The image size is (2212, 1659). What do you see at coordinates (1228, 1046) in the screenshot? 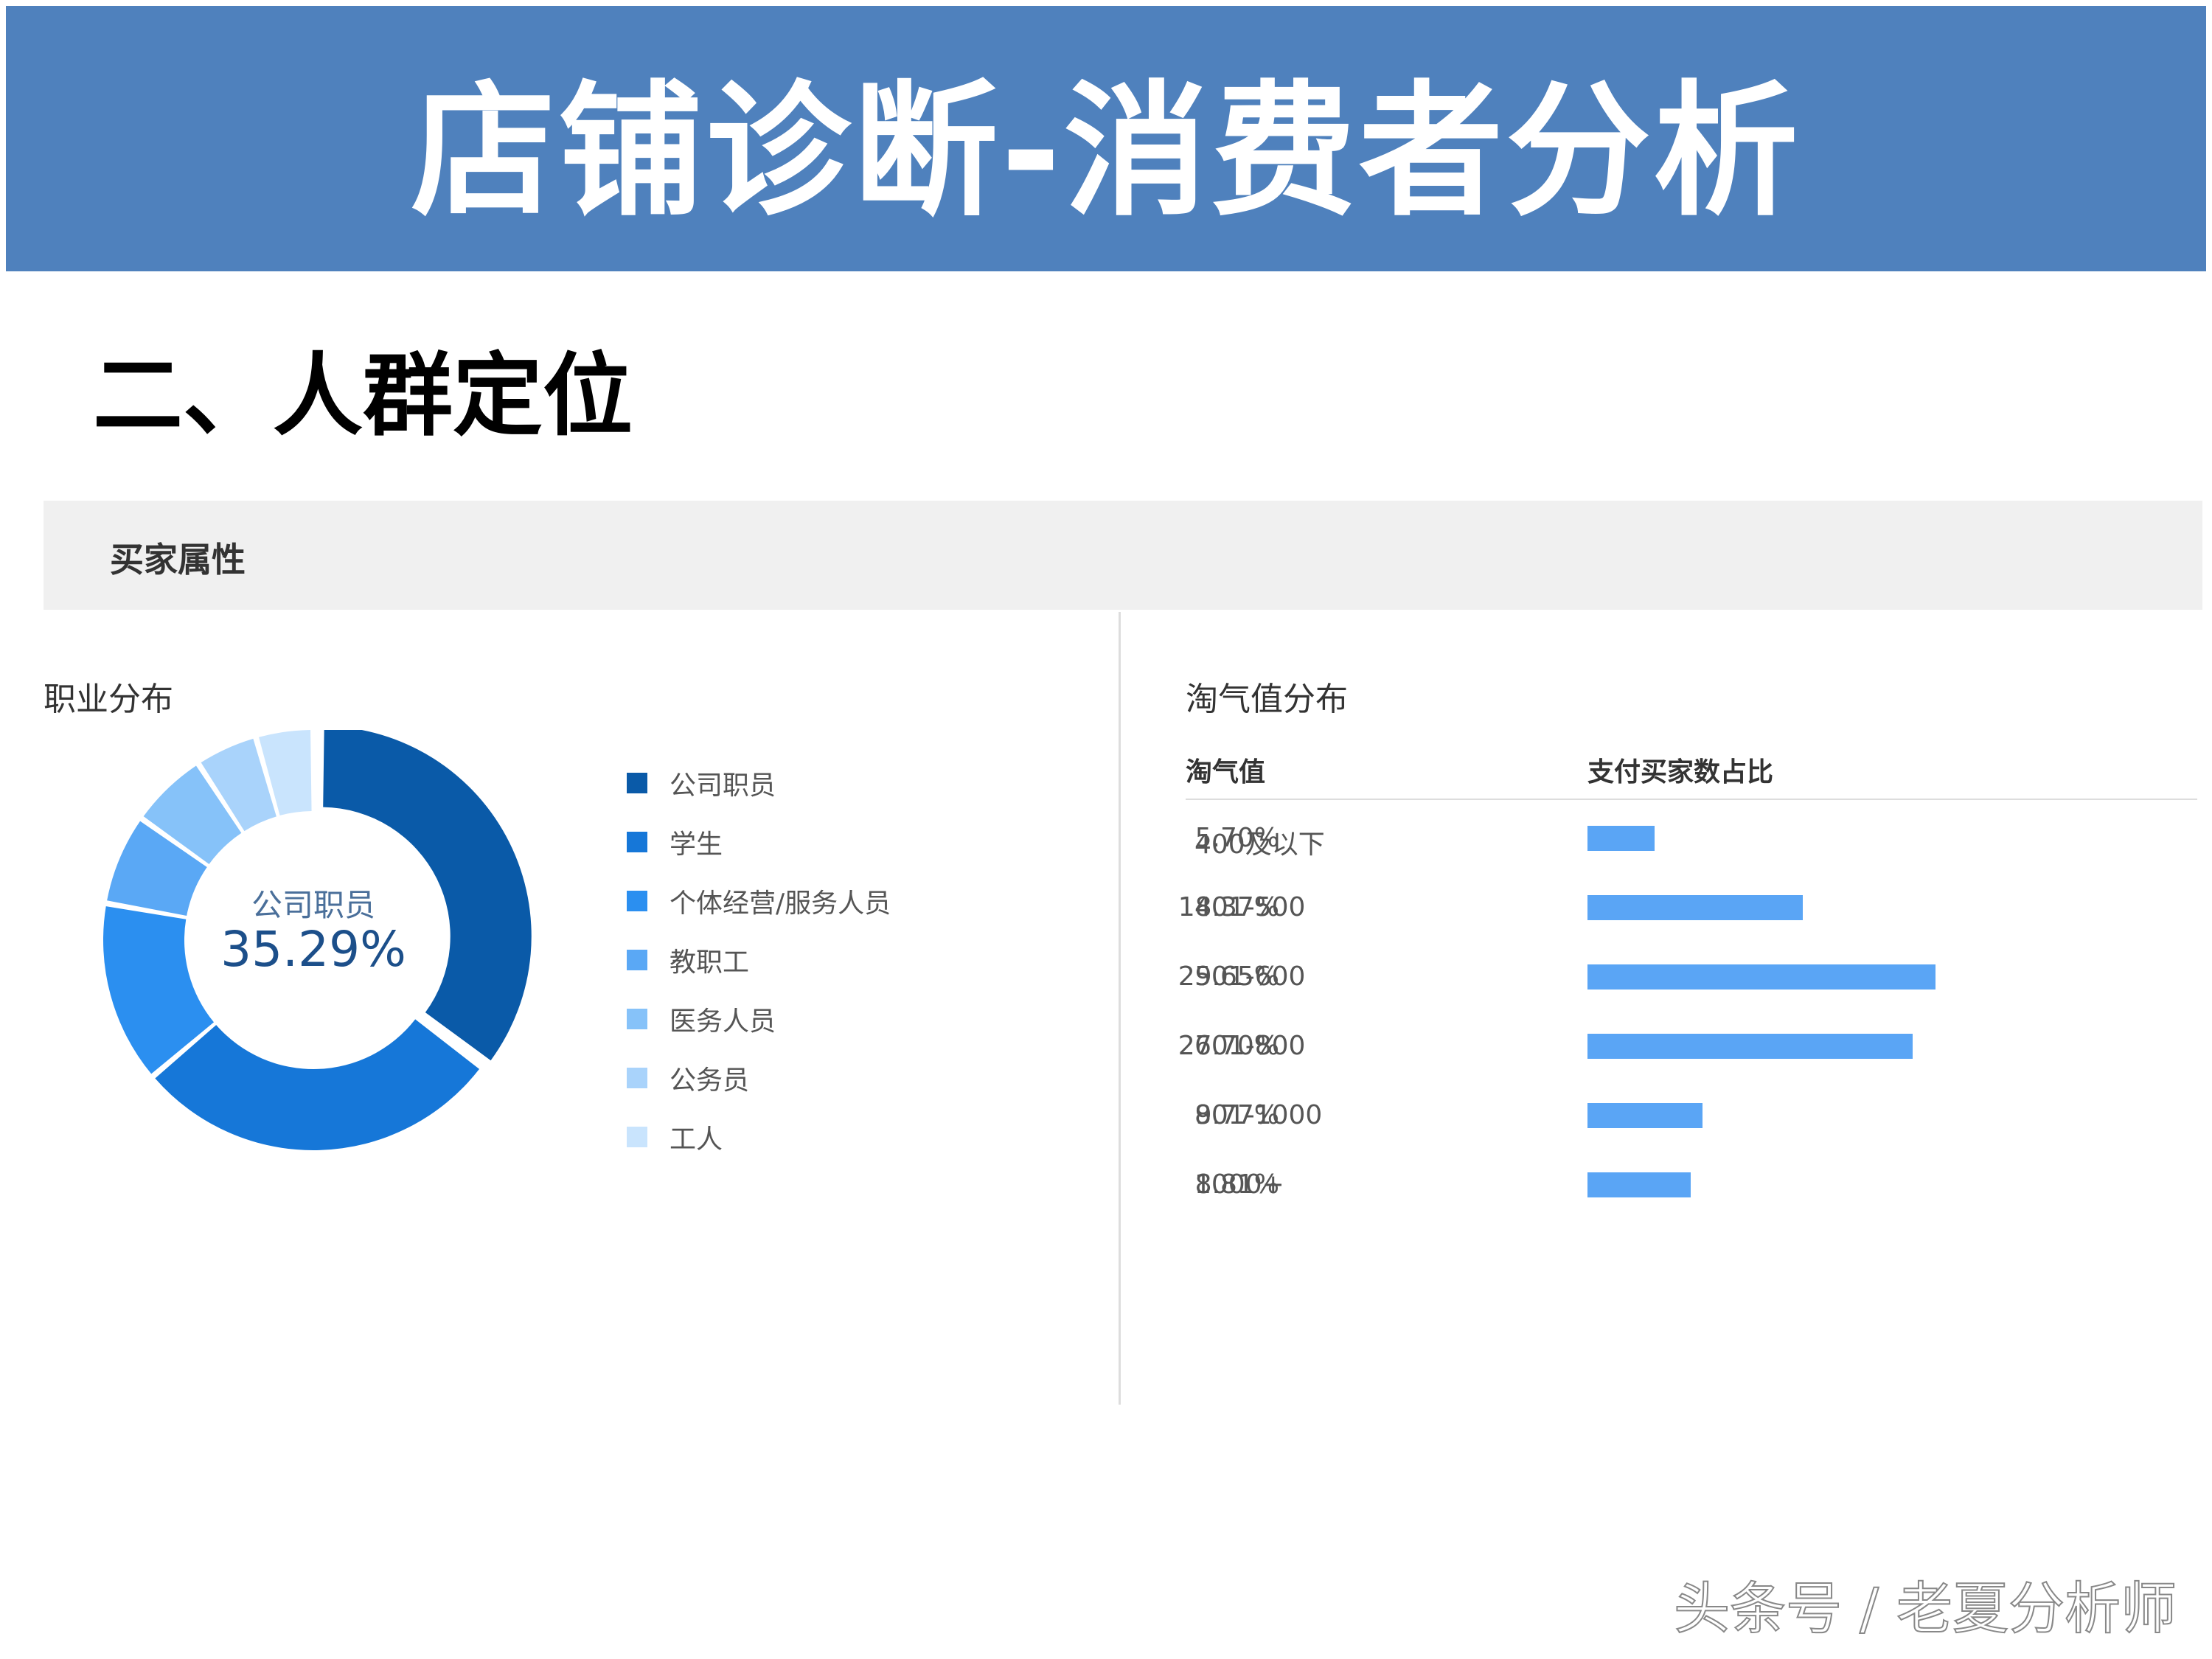
I see `row-percent: 27.70%` at bounding box center [1228, 1046].